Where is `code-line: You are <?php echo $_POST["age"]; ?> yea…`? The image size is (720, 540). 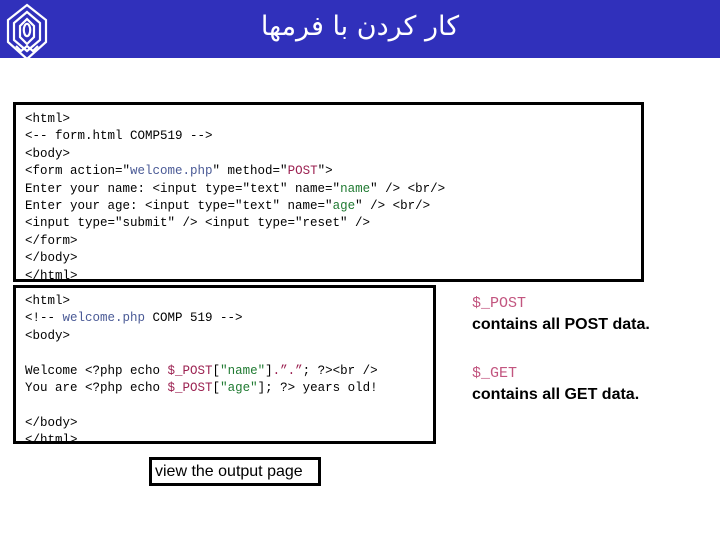 code-line: You are <?php echo $_POST["age"]; ?> yea… is located at coordinates (229, 388).